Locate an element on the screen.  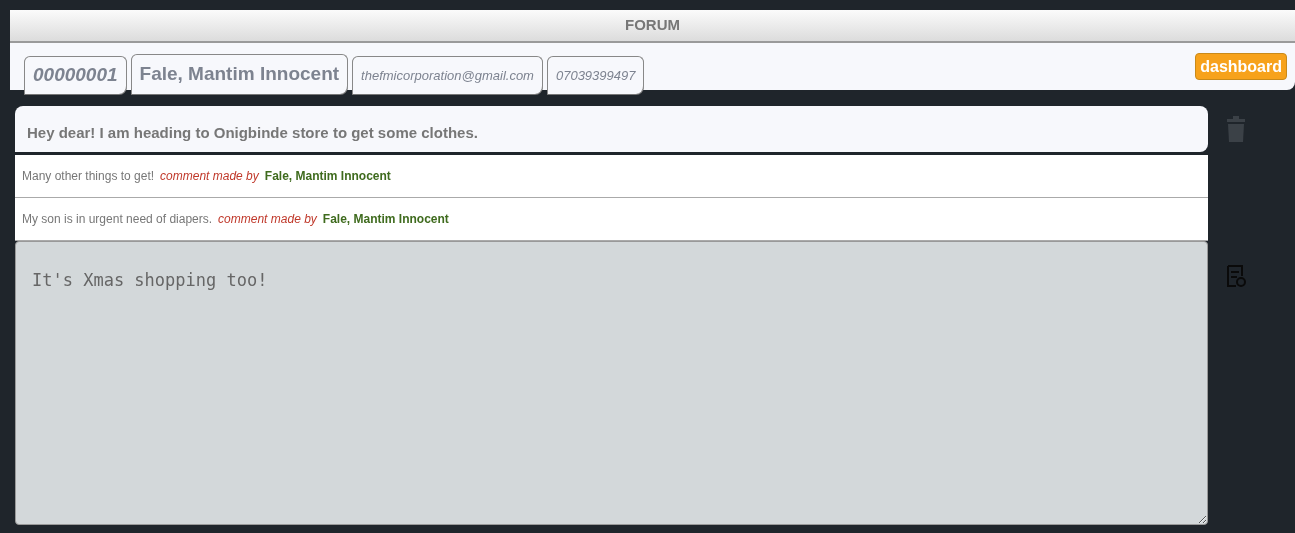
comment-text: Many other things to get! is located at coordinates (88, 176).